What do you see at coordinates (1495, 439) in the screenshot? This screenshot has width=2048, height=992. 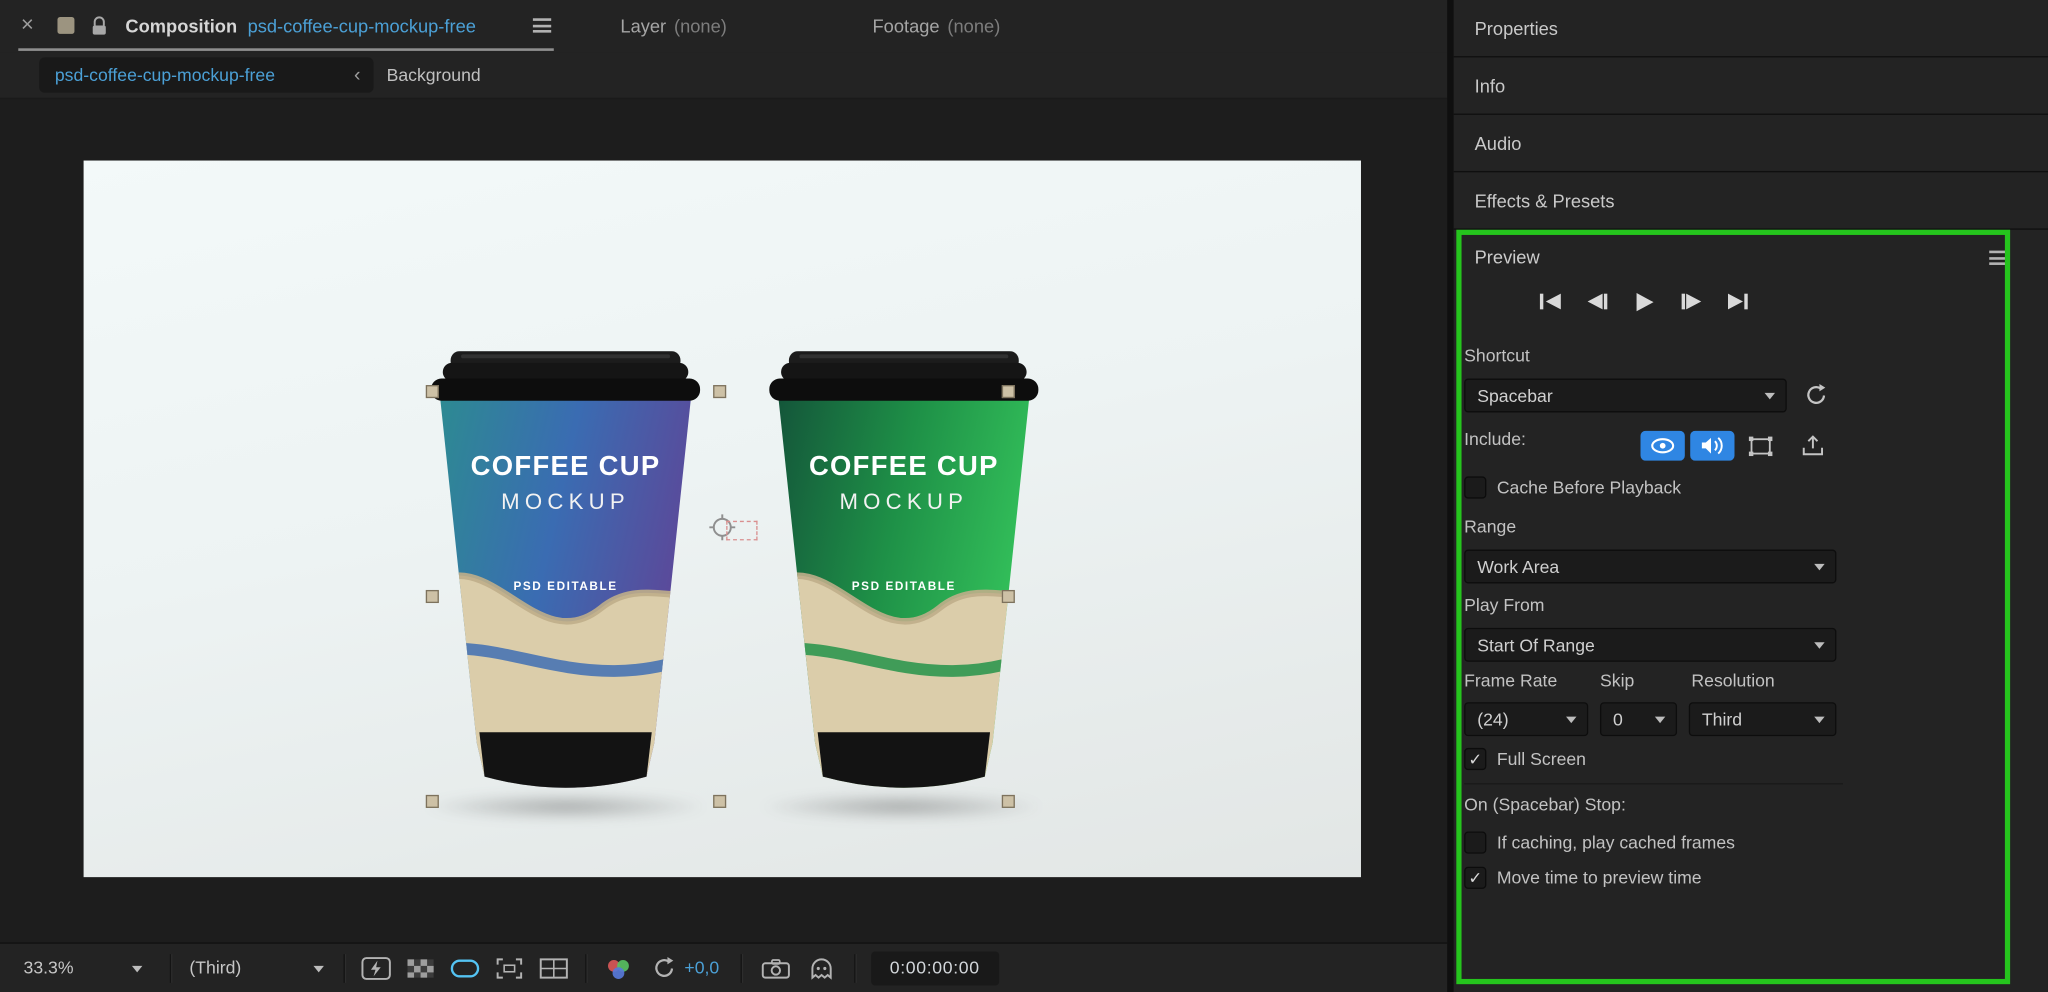 I see `include-label: Include:` at bounding box center [1495, 439].